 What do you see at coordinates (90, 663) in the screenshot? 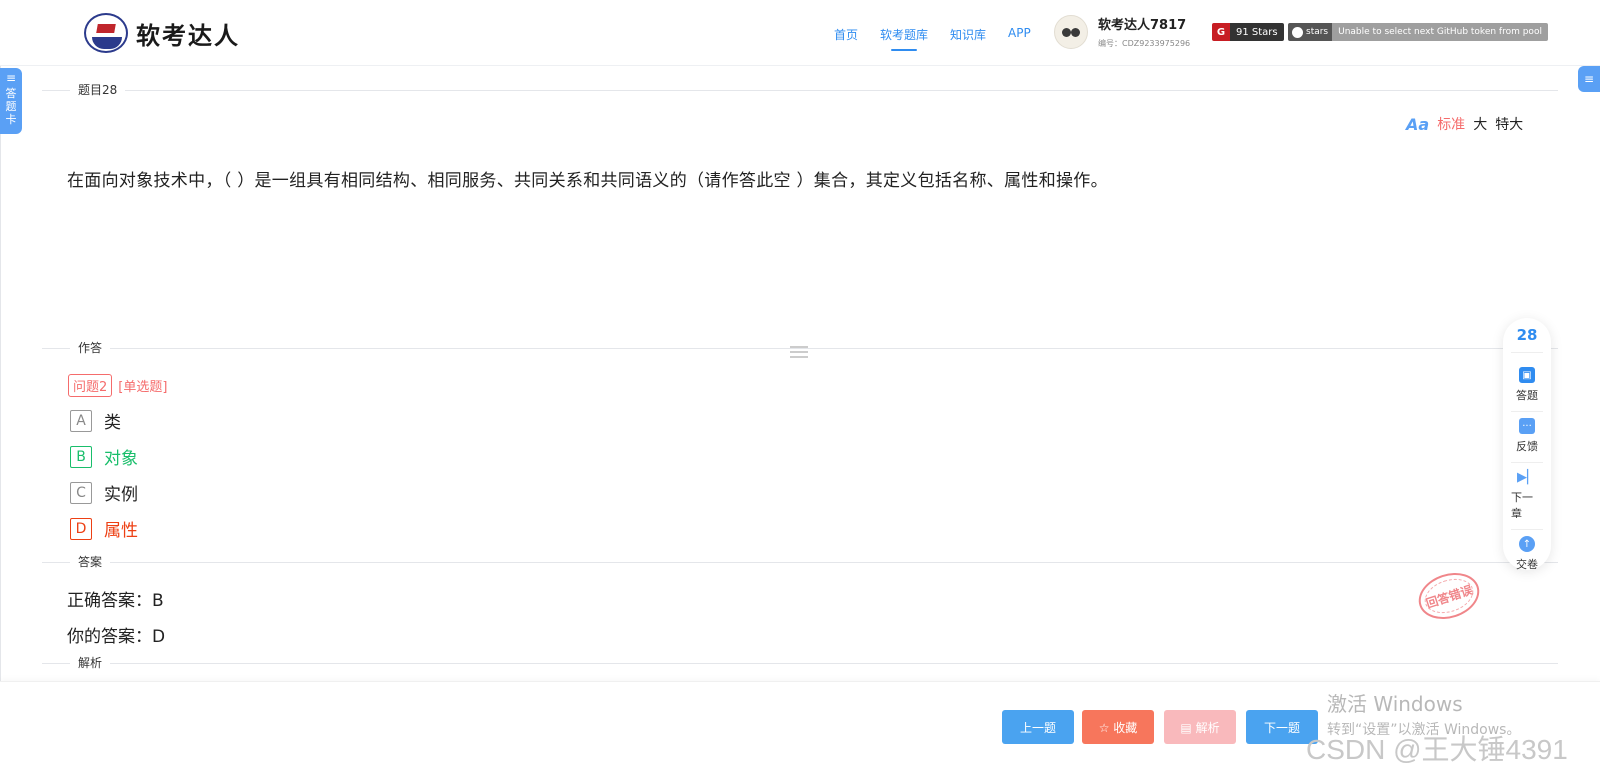
I see `analysis-section-label: 解析` at bounding box center [90, 663].